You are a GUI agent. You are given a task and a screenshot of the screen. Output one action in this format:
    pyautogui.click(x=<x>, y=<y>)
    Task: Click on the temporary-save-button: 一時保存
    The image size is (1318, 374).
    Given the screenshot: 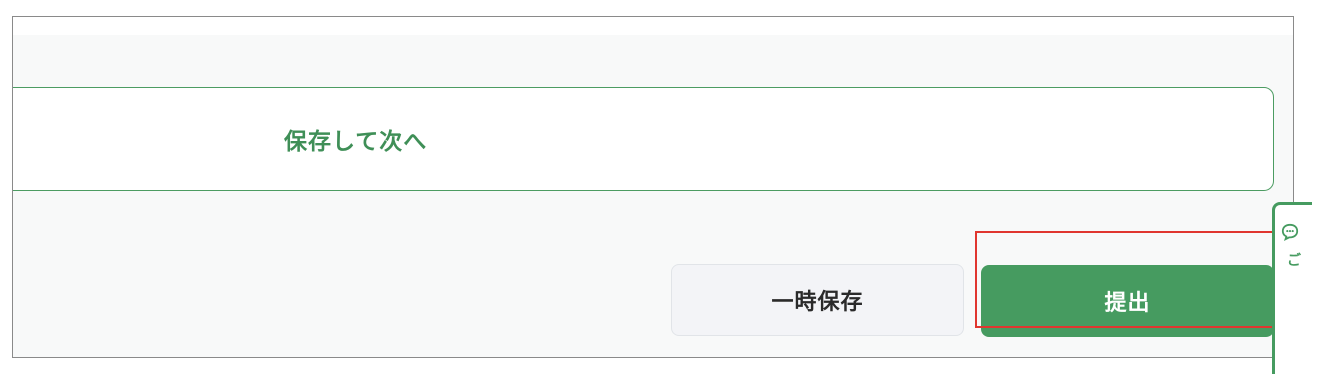 What is the action you would take?
    pyautogui.click(x=817, y=300)
    